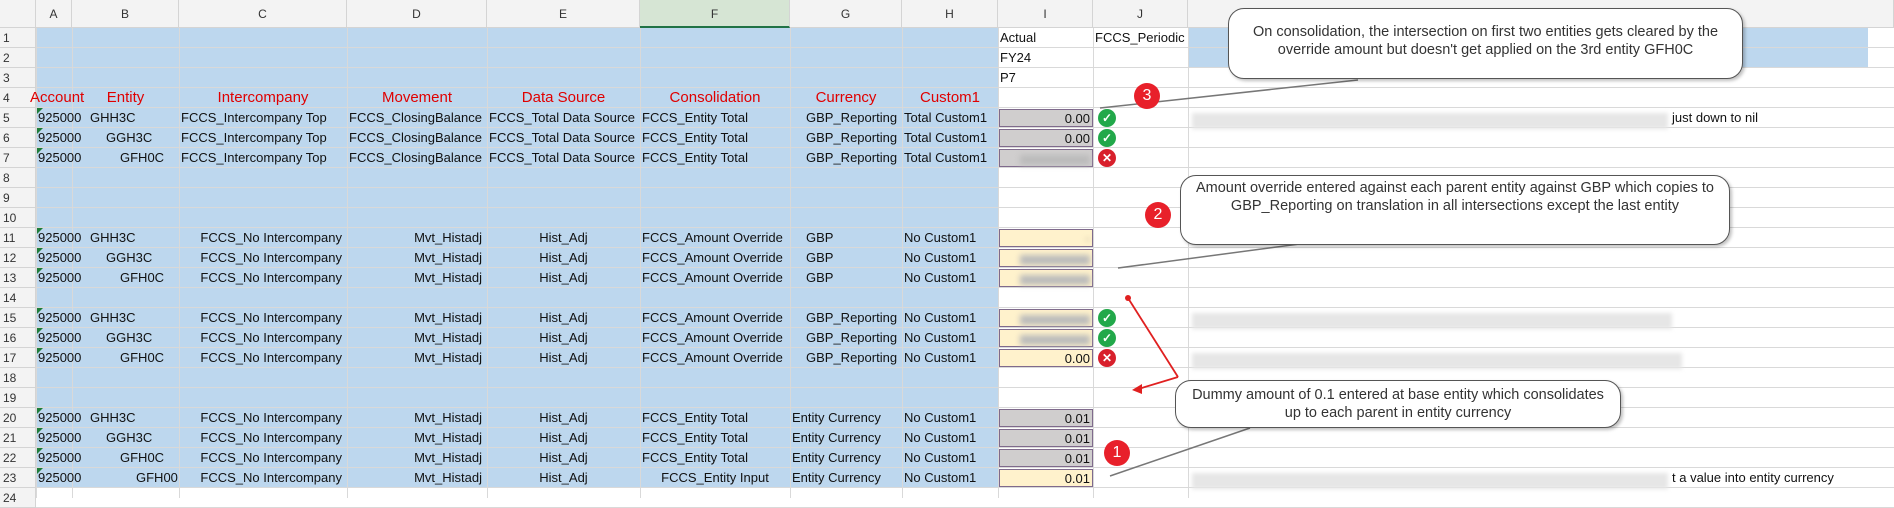 This screenshot has width=1894, height=508. I want to click on row-header: 16, so click(18, 338).